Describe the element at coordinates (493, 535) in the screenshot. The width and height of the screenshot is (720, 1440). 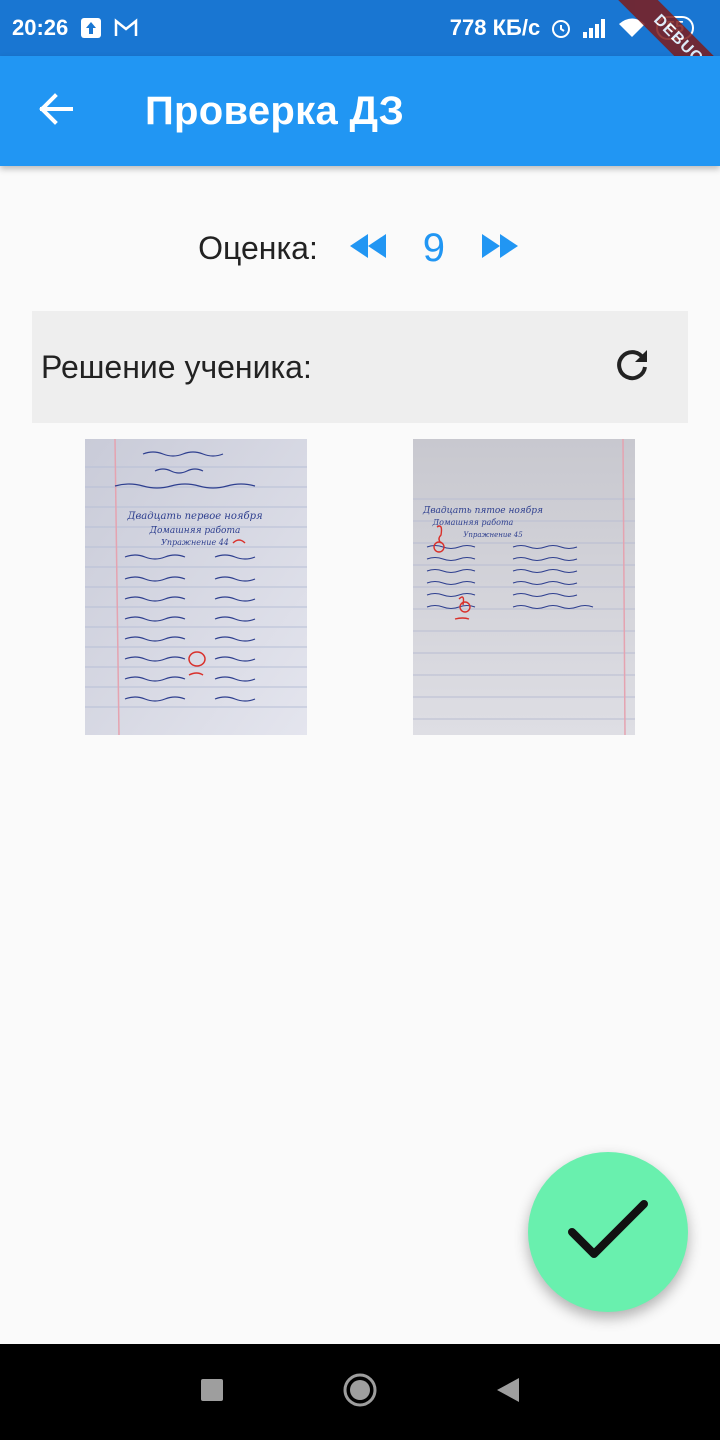
I see `photo-2-heading-3: Упражнение 45` at that location.